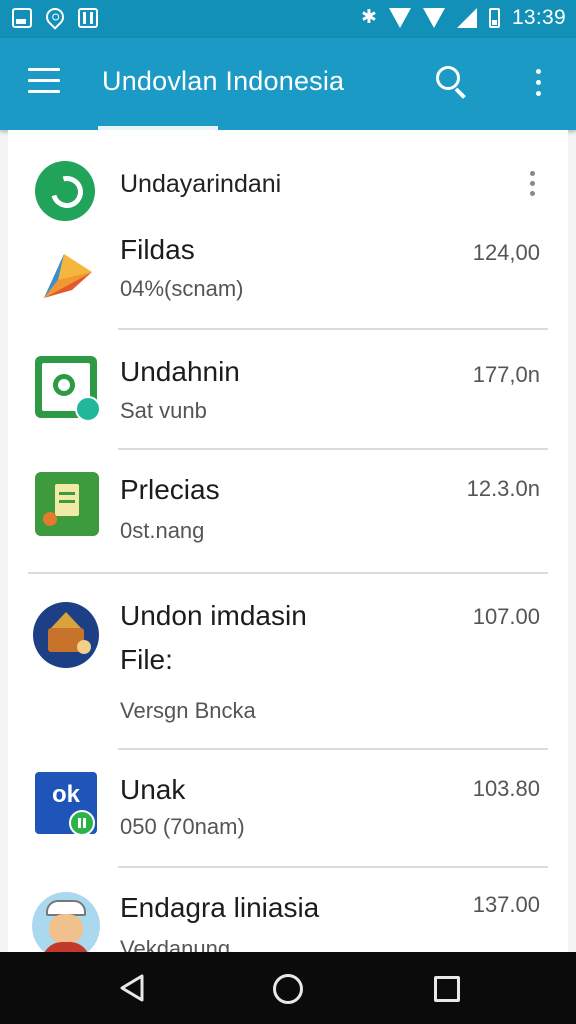  What do you see at coordinates (288, 511) in the screenshot?
I see `list-item: Prlecias 0st.nang 12.3.0n` at bounding box center [288, 511].